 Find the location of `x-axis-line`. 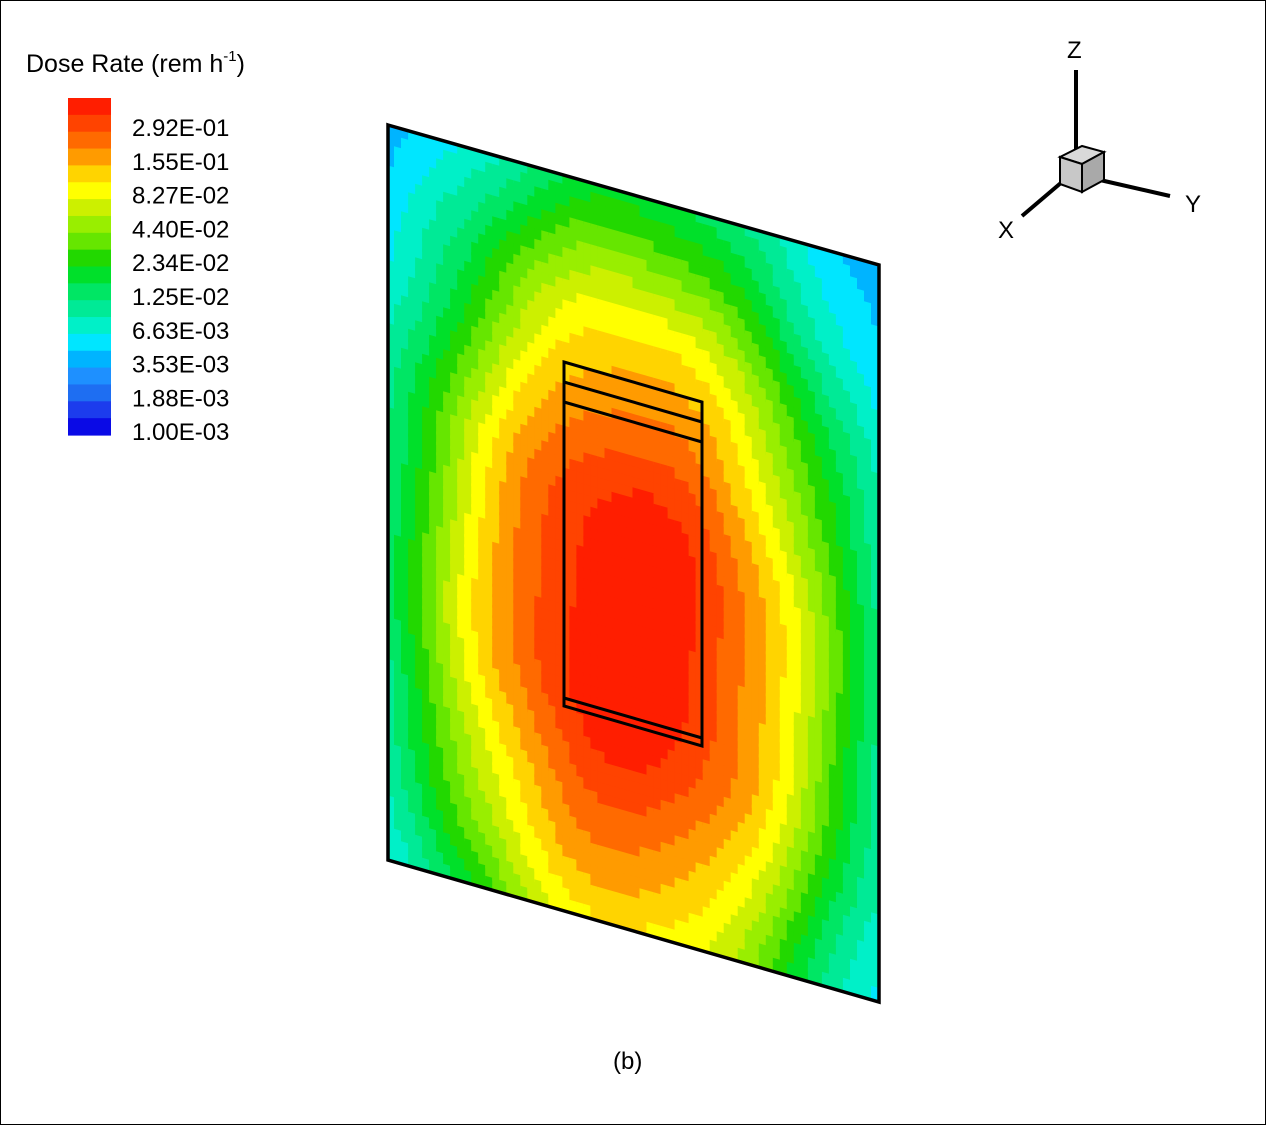

x-axis-line is located at coordinates (1042, 199).